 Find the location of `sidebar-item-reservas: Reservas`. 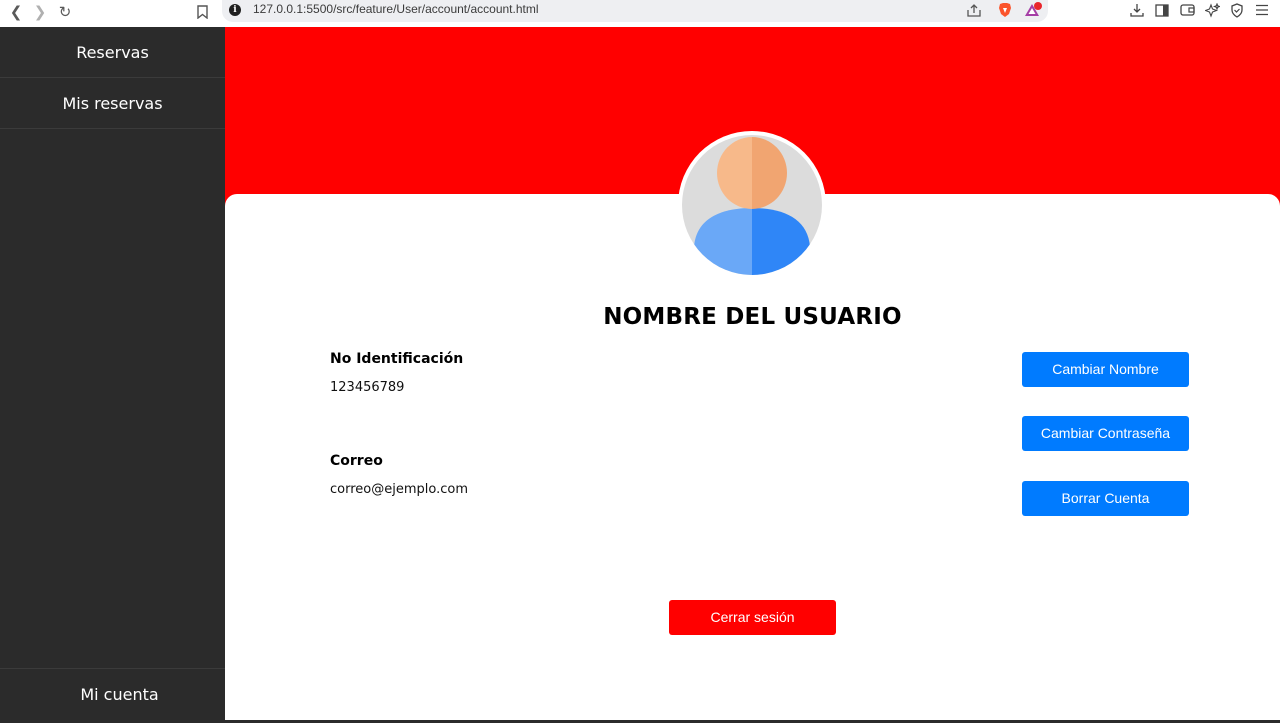

sidebar-item-reservas: Reservas is located at coordinates (112, 52).